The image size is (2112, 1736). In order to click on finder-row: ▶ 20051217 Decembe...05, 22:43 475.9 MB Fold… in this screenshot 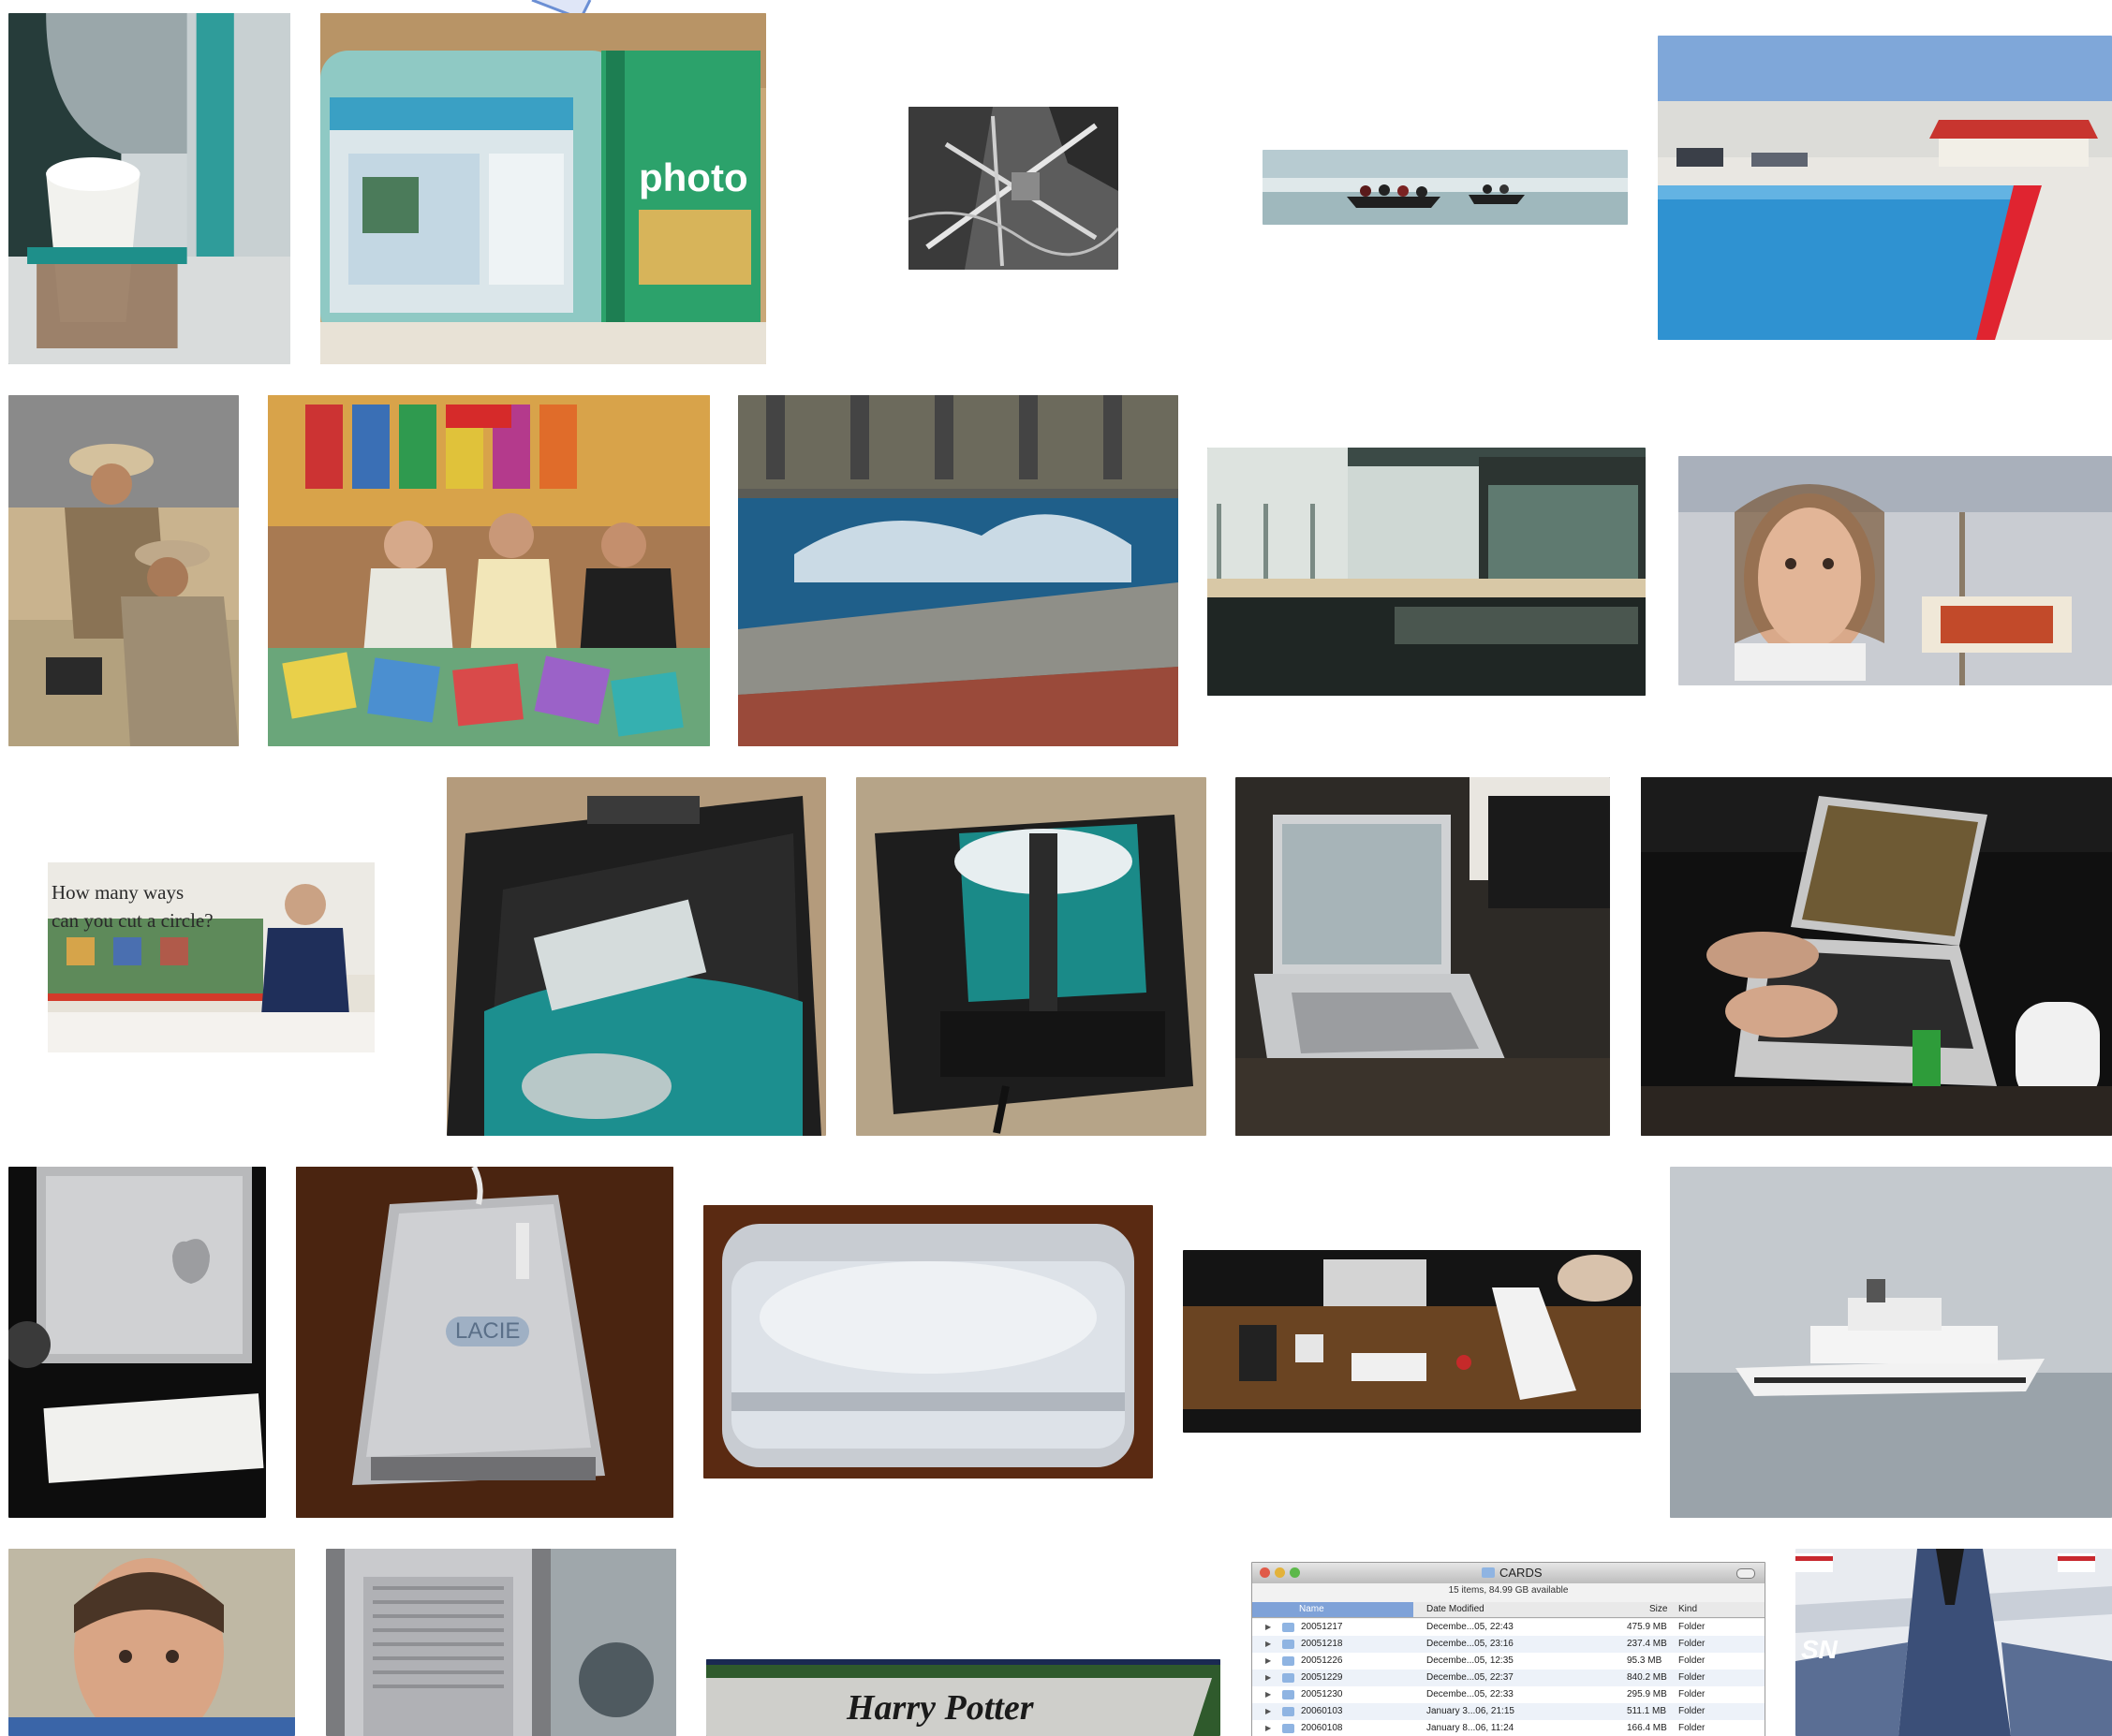, I will do `click(1508, 1627)`.